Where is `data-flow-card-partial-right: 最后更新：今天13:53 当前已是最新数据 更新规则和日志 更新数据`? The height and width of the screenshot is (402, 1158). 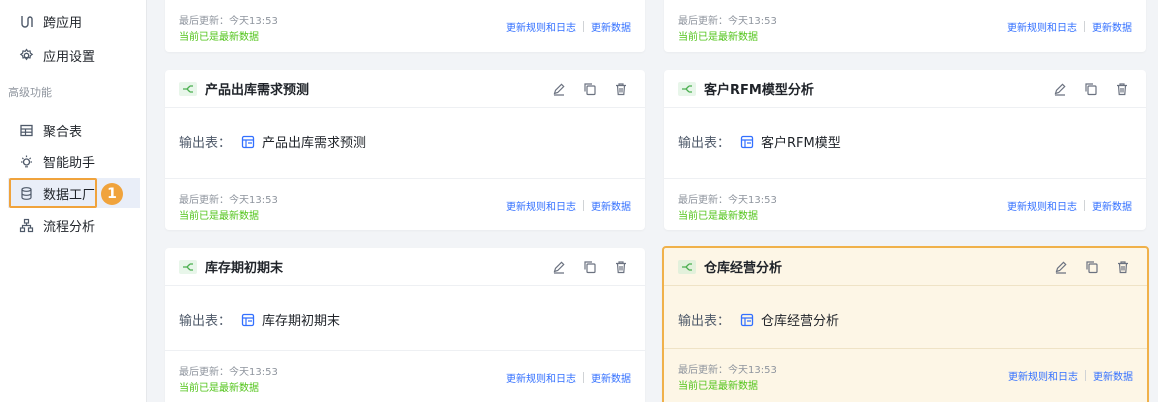 data-flow-card-partial-right: 最后更新：今天13:53 当前已是最新数据 更新规则和日志 更新数据 is located at coordinates (905, 26).